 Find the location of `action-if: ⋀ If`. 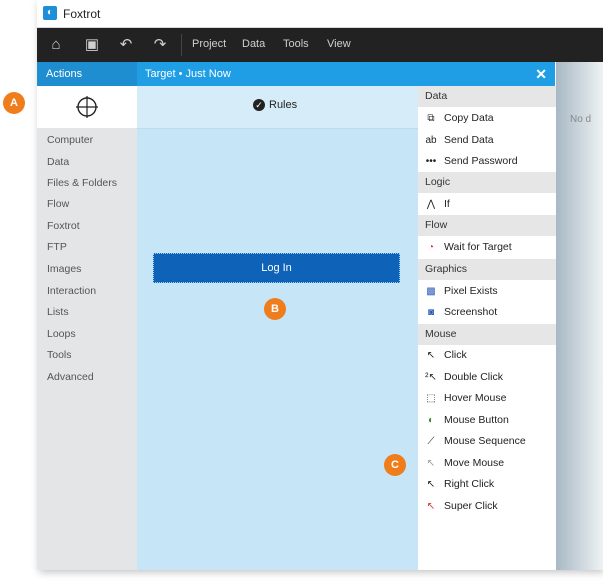

action-if: ⋀ If is located at coordinates (437, 204).